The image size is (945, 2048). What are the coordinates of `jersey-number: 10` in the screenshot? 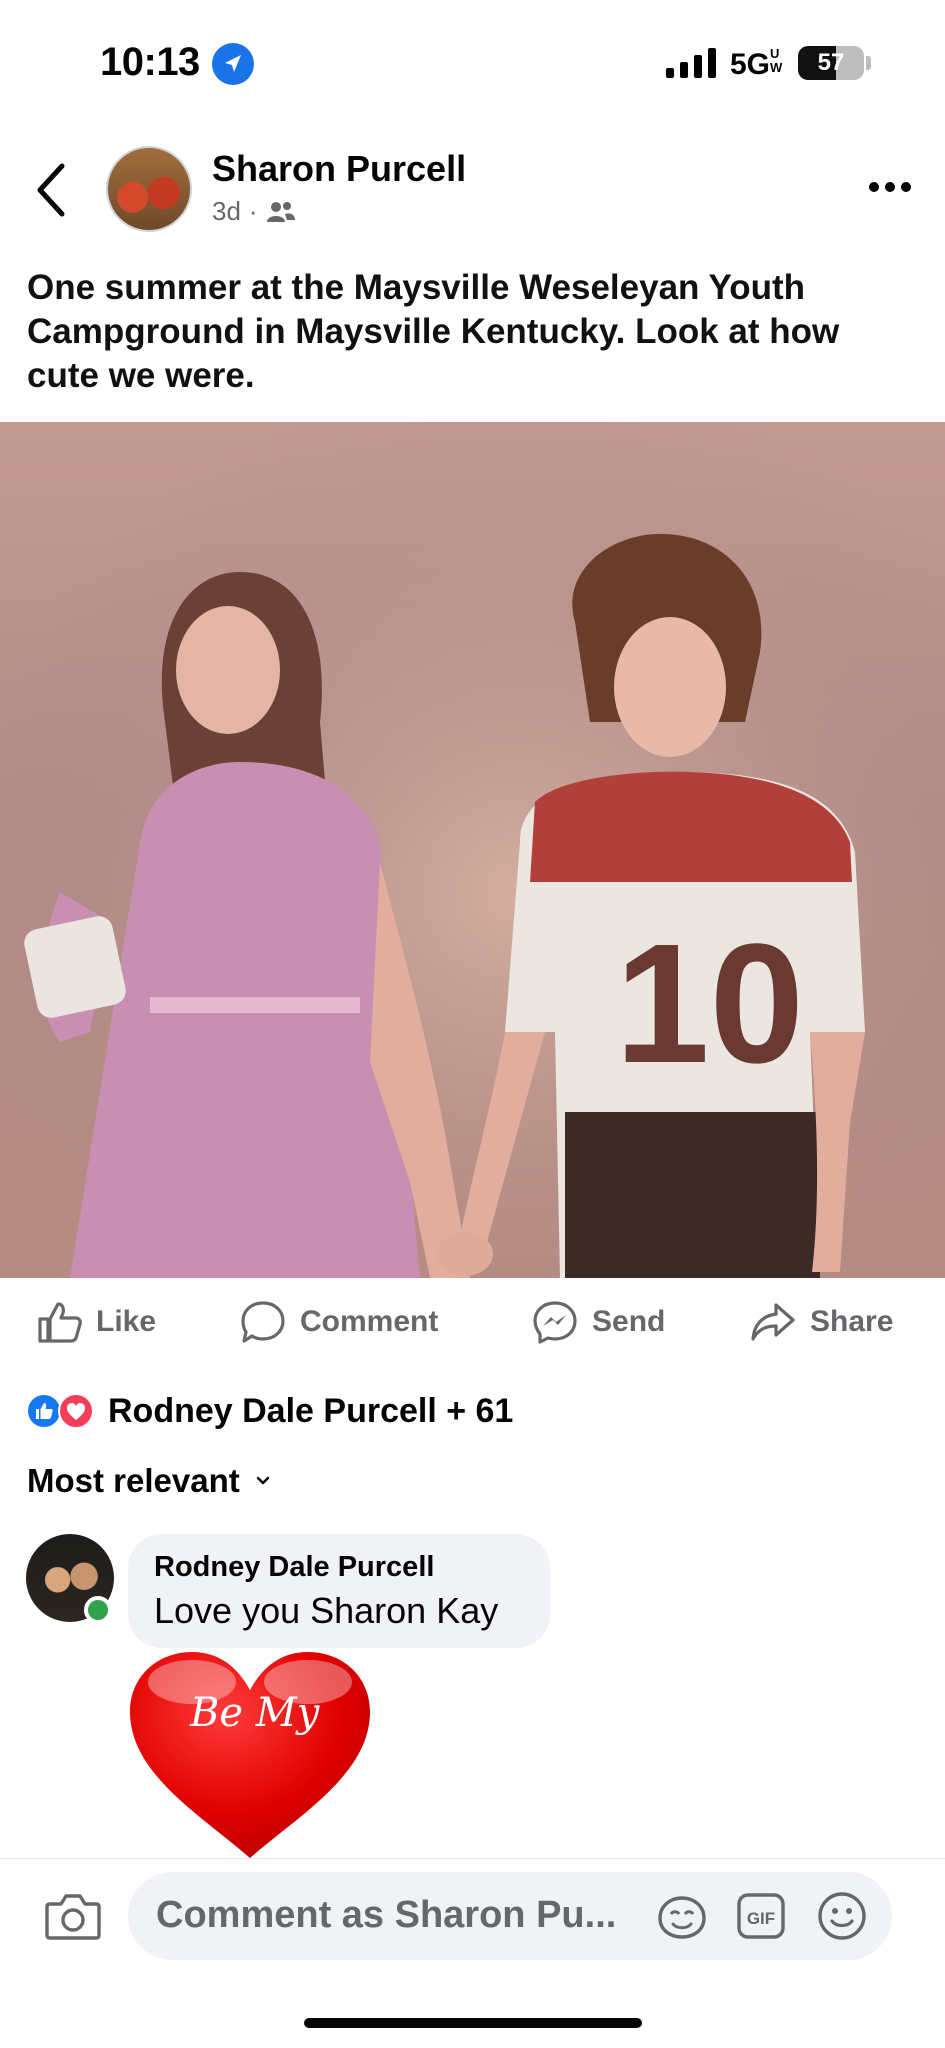 It's located at (709, 1004).